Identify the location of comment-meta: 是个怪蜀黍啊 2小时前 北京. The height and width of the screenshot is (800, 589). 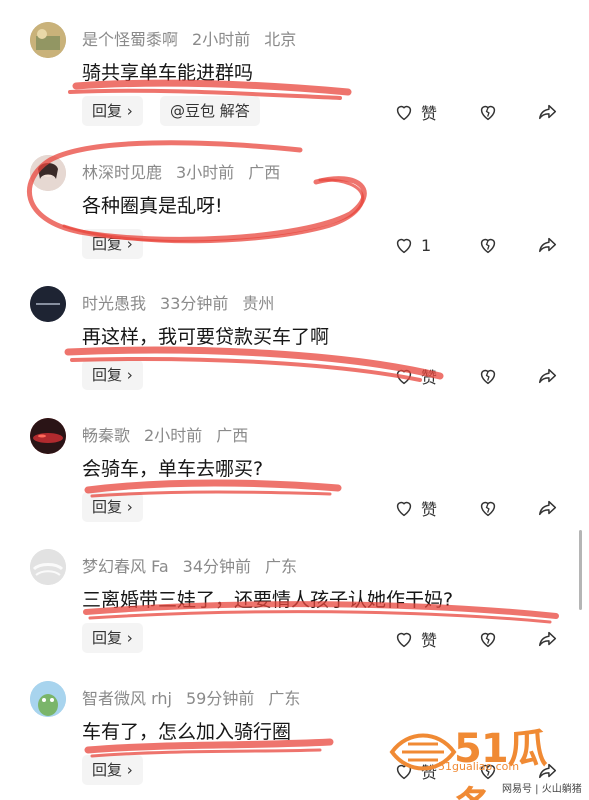
(196, 38).